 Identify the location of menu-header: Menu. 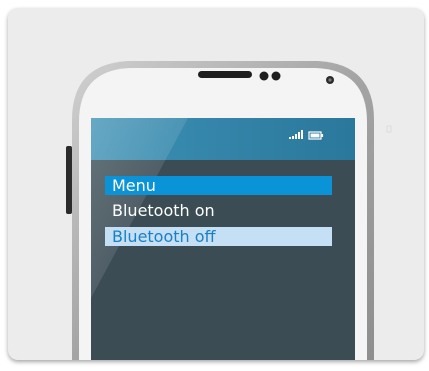
(218, 185).